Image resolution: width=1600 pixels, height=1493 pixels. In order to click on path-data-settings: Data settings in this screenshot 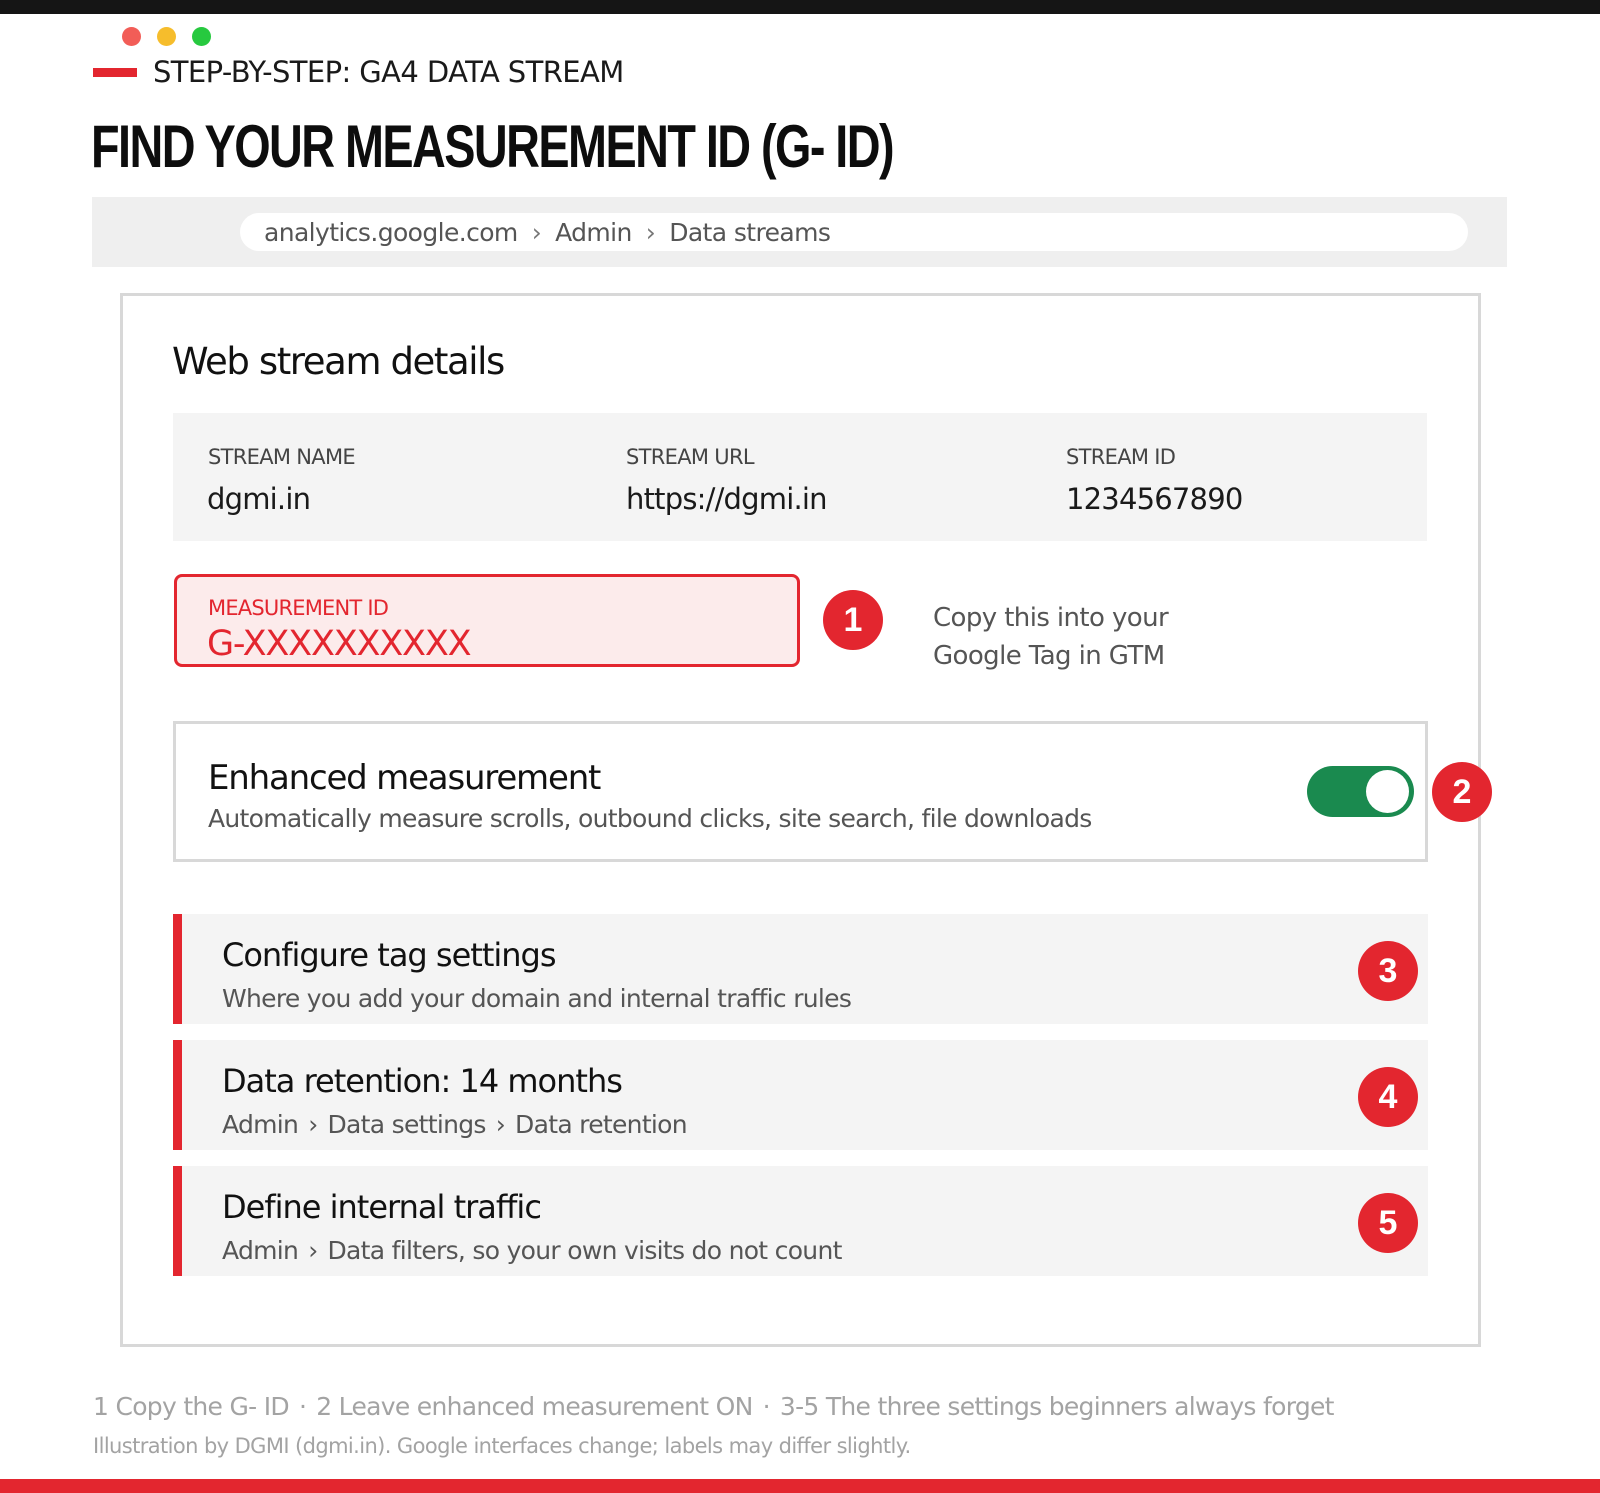, I will do `click(407, 1124)`.